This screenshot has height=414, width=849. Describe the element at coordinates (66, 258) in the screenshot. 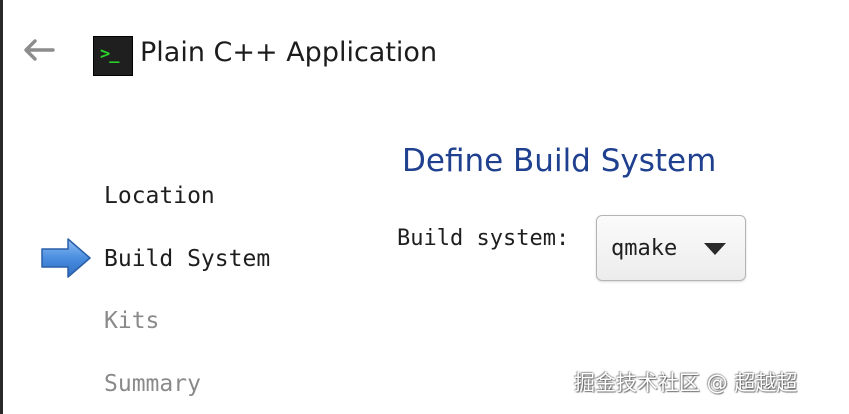

I see `current-step-arrow-icon` at that location.